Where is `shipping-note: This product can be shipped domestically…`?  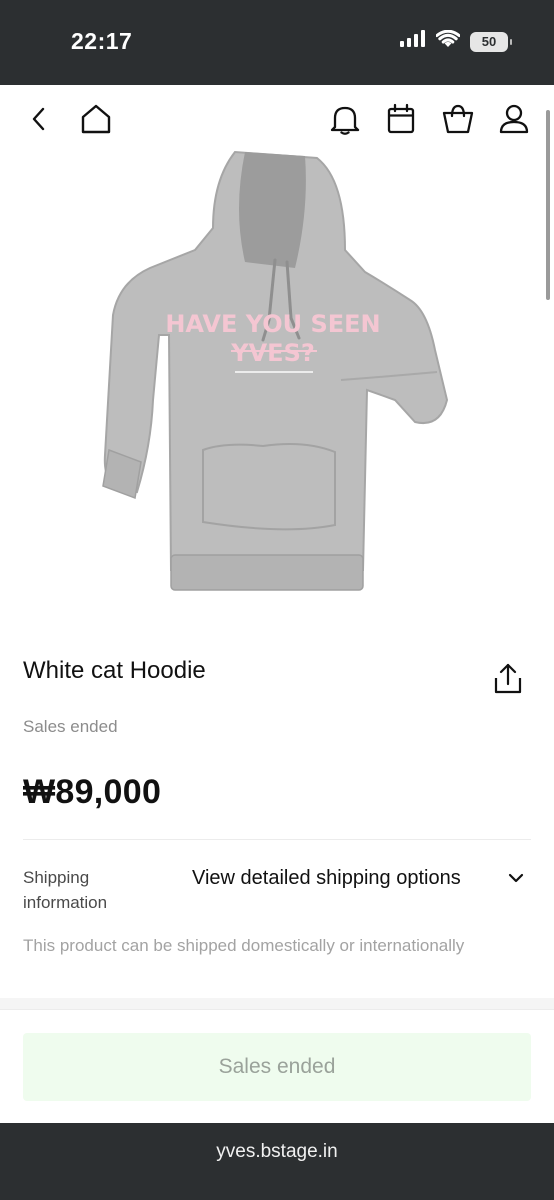
shipping-note: This product can be shipped domestically… is located at coordinates (244, 945).